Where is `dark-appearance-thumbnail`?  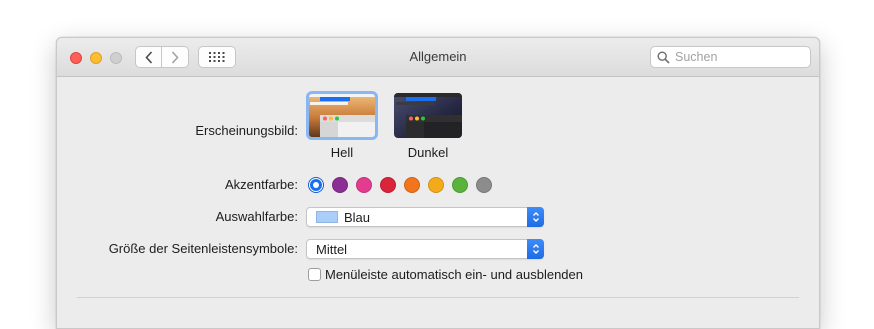 dark-appearance-thumbnail is located at coordinates (428, 115).